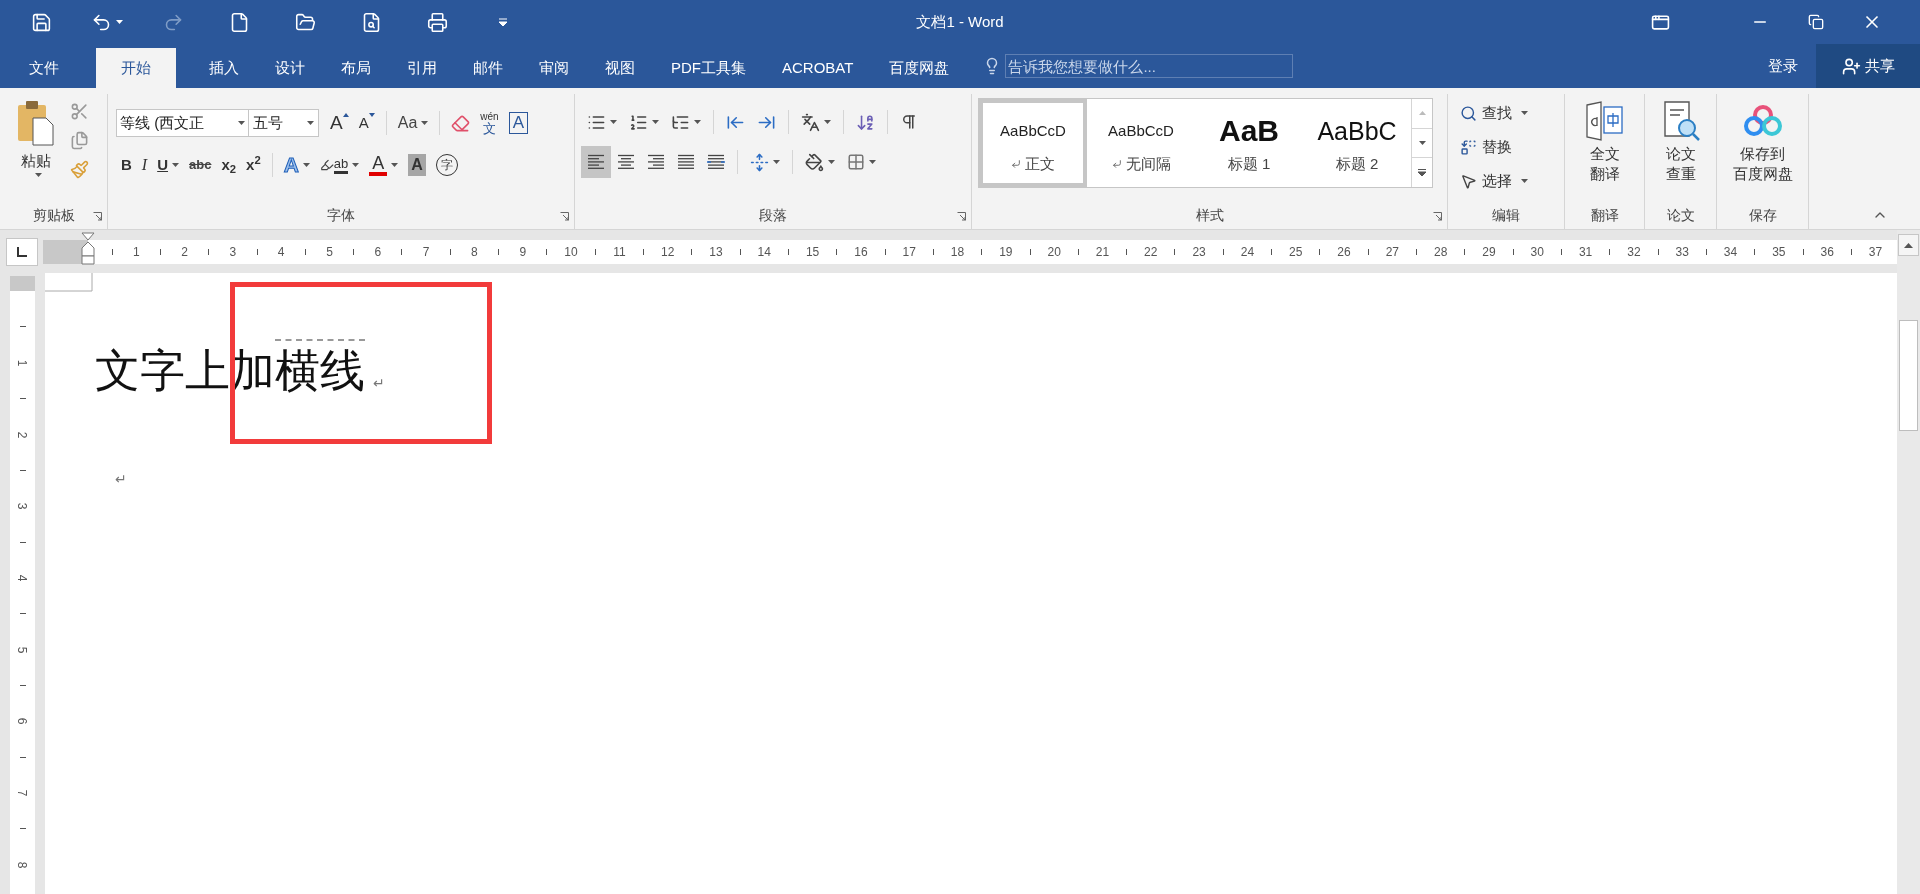 The width and height of the screenshot is (1920, 894). I want to click on ruler-number: 9, so click(523, 252).